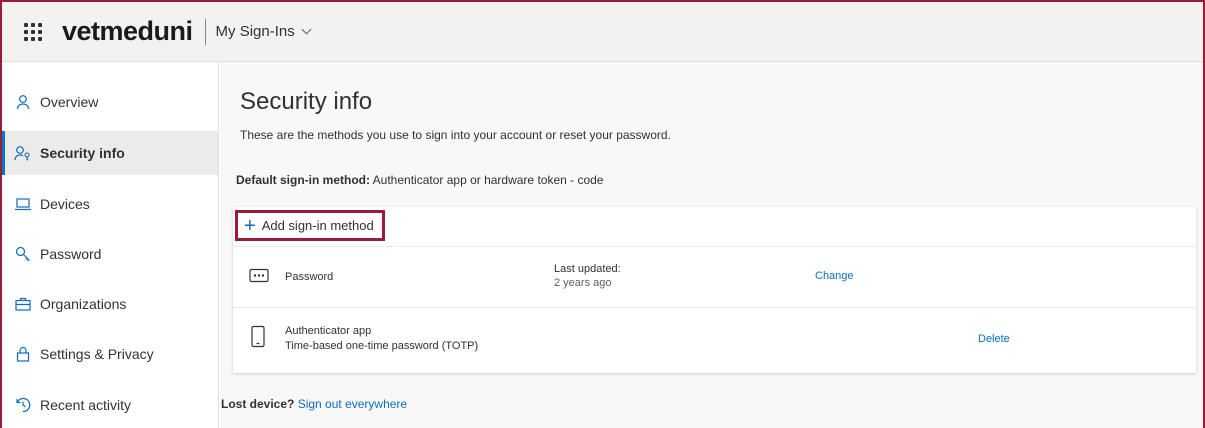  I want to click on briefcase-icon, so click(23, 304).